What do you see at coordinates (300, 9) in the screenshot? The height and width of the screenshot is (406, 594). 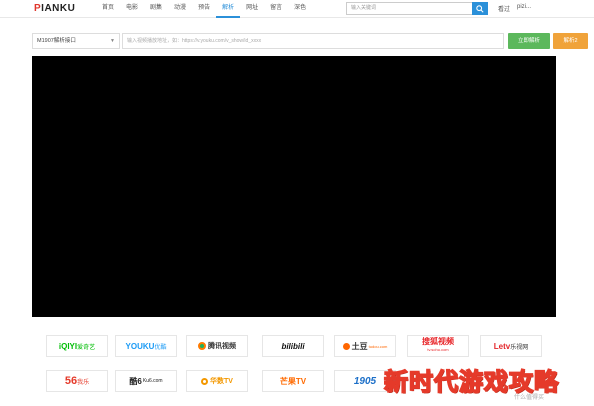 I see `nav-item-dark-mode: 深色` at bounding box center [300, 9].